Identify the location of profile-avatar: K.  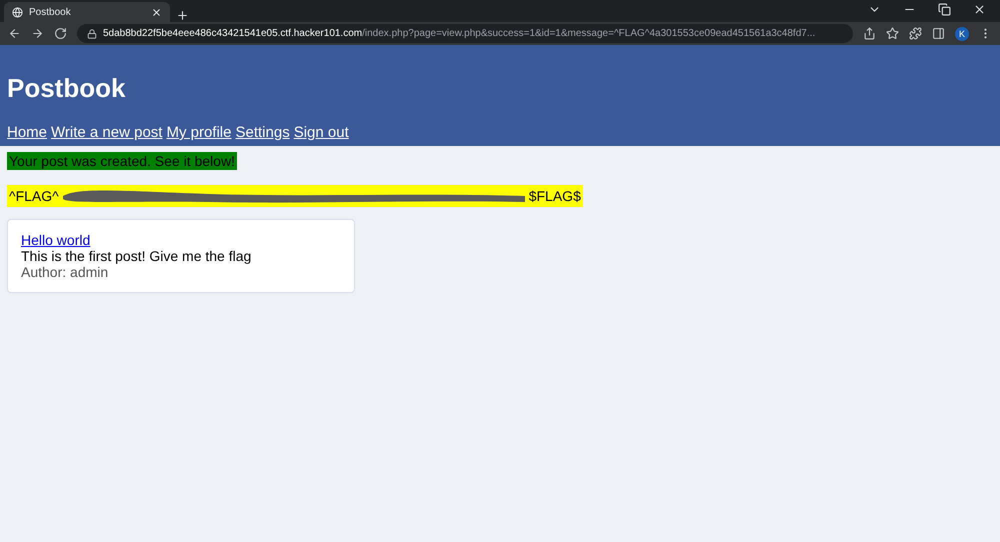
(962, 33).